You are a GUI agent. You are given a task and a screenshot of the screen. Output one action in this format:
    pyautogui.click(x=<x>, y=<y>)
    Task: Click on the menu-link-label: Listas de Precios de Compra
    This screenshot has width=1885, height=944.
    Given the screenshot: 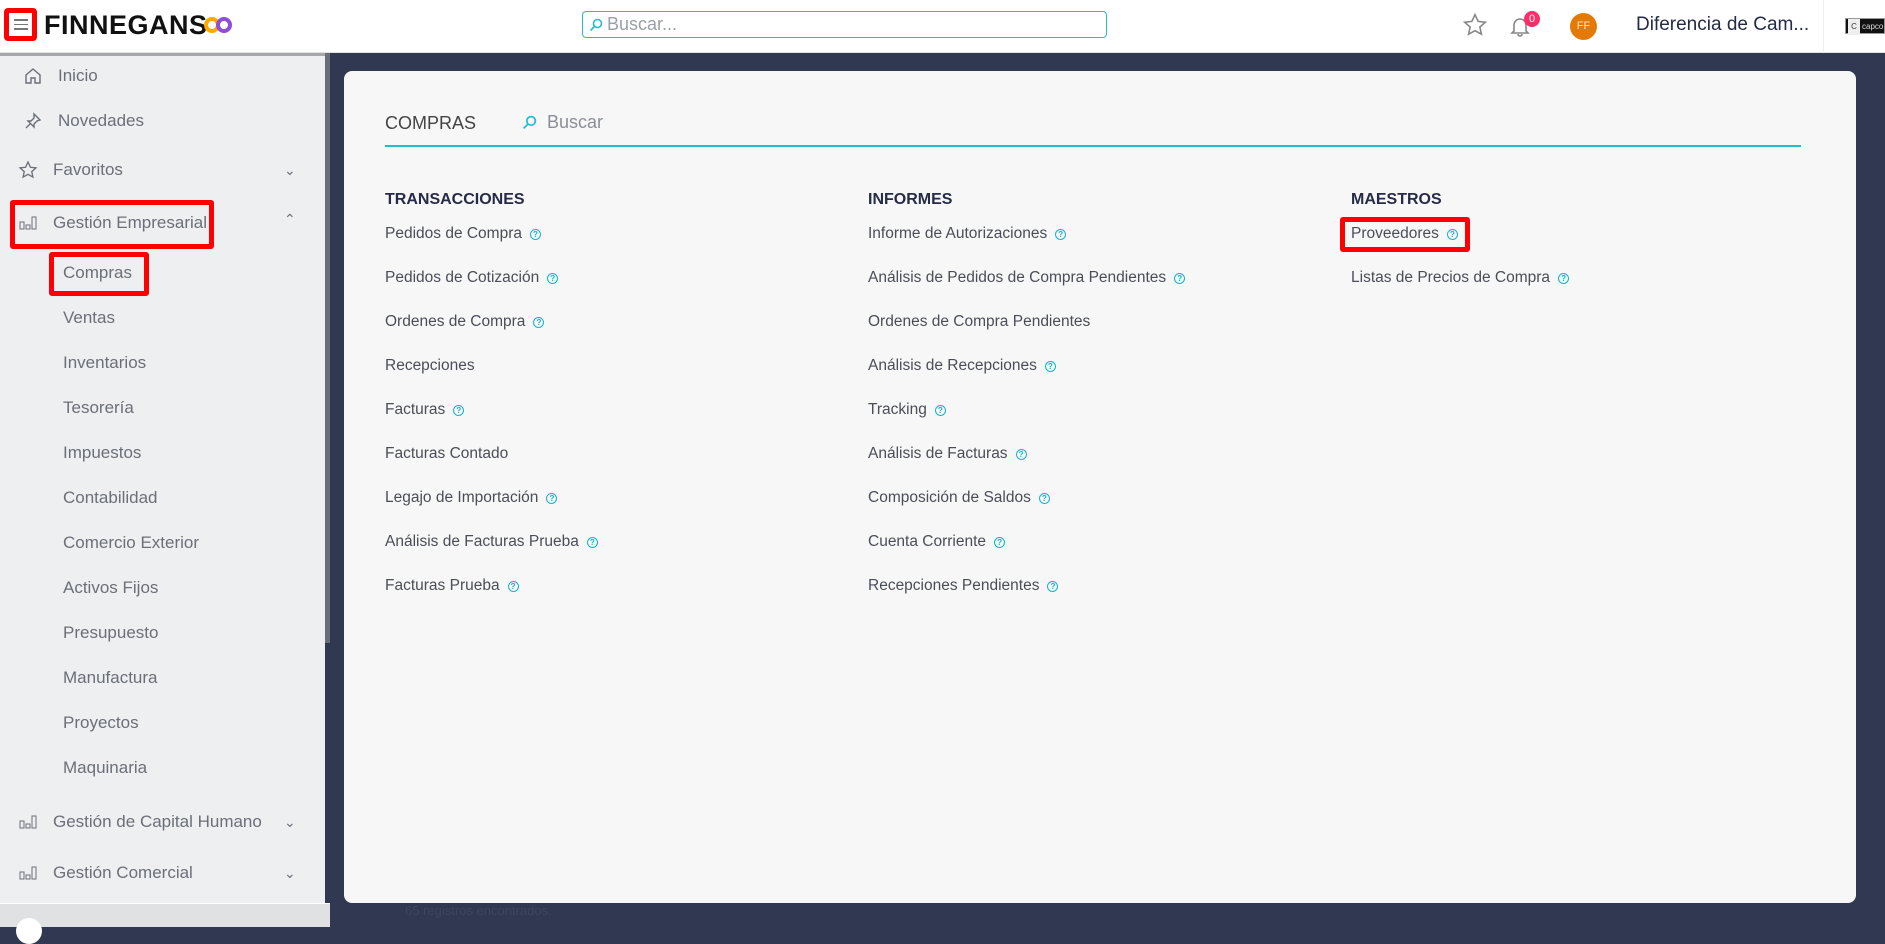 What is the action you would take?
    pyautogui.click(x=1451, y=277)
    